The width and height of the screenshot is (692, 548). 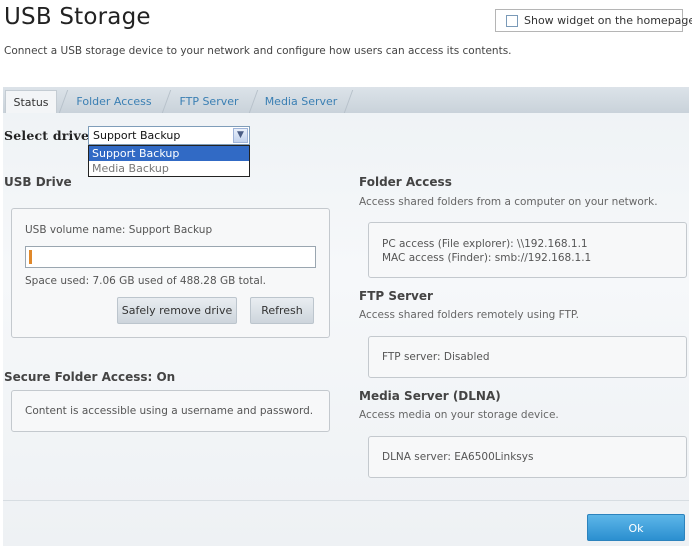 I want to click on safely-remove-drive-button: Safely remove drive, so click(x=177, y=310).